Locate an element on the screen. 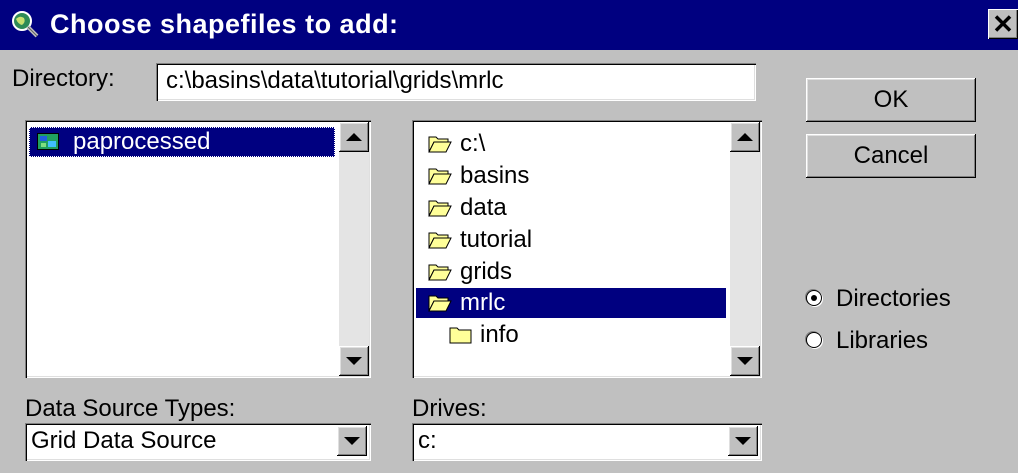 Image resolution: width=1018 pixels, height=473 pixels. cancel-label: Cancel is located at coordinates (891, 155).